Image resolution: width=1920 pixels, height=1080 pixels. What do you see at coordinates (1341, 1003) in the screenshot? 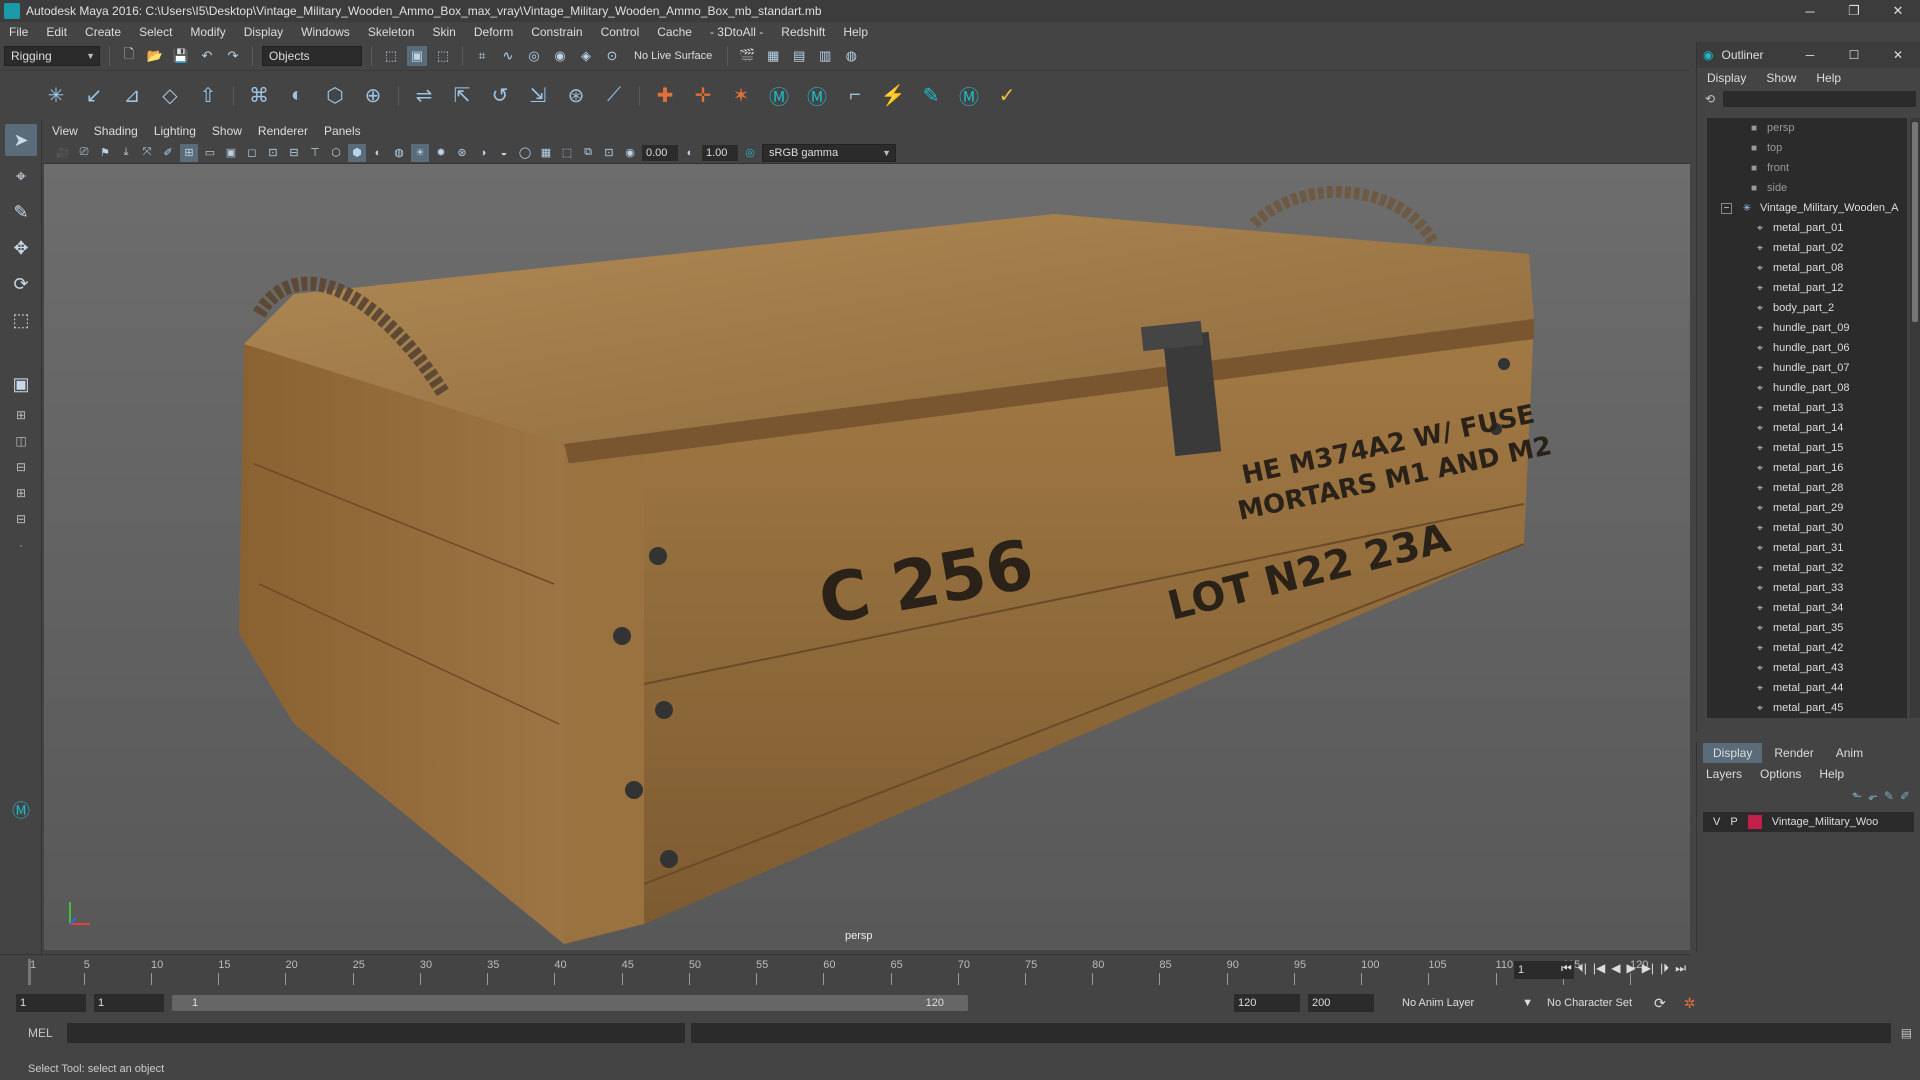
I see `anim-end-field: 200` at bounding box center [1341, 1003].